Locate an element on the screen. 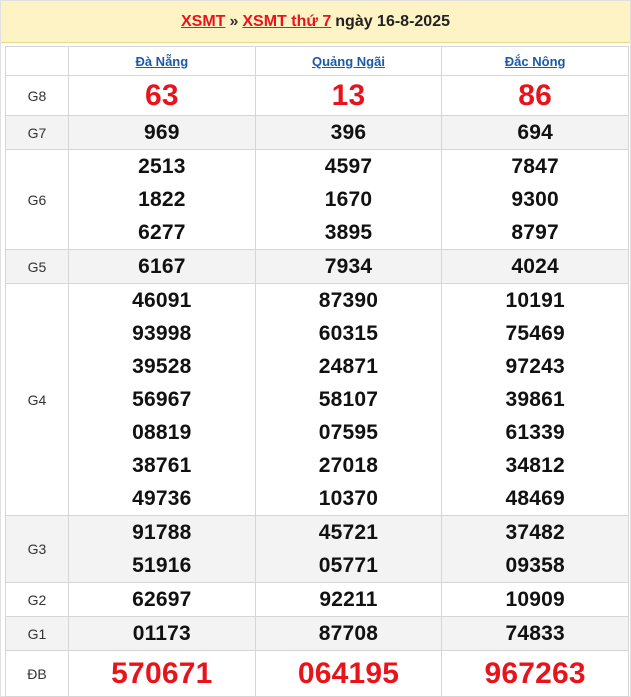 This screenshot has width=631, height=697. prize-number: 6167 is located at coordinates (162, 266).